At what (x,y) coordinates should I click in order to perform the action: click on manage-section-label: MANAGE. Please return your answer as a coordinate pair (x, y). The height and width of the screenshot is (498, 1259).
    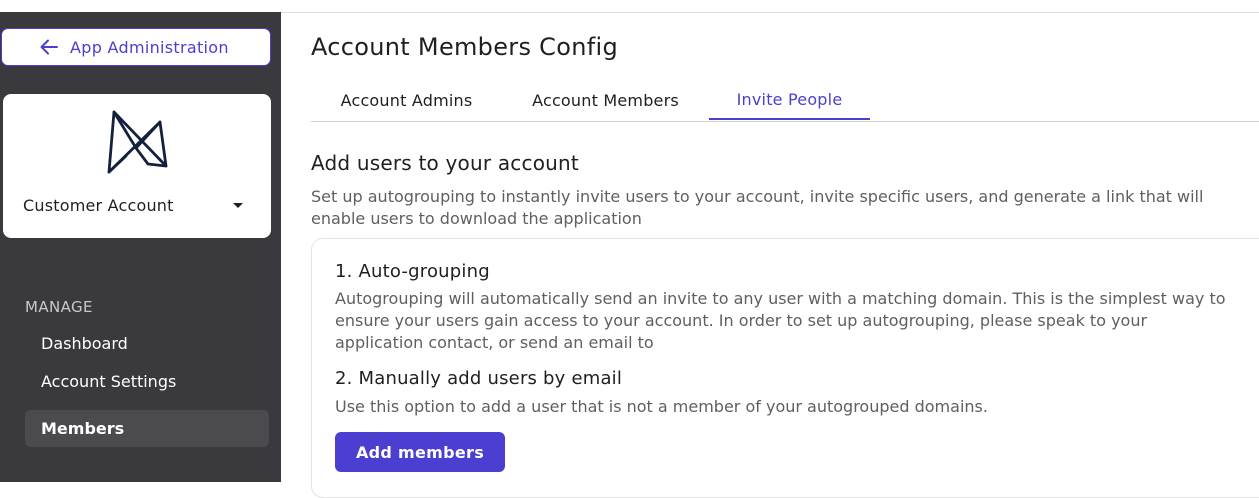
    Looking at the image, I should click on (59, 307).